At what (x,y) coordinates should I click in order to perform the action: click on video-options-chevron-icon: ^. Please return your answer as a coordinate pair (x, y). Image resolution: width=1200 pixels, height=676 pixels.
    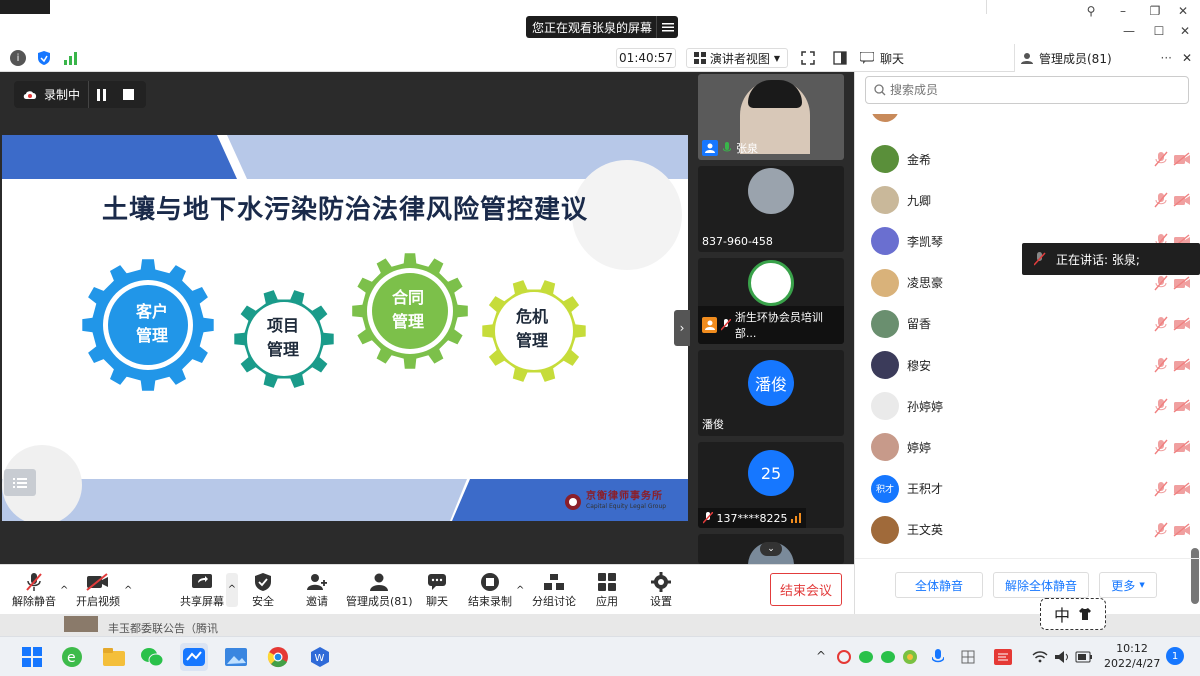
    Looking at the image, I should click on (128, 590).